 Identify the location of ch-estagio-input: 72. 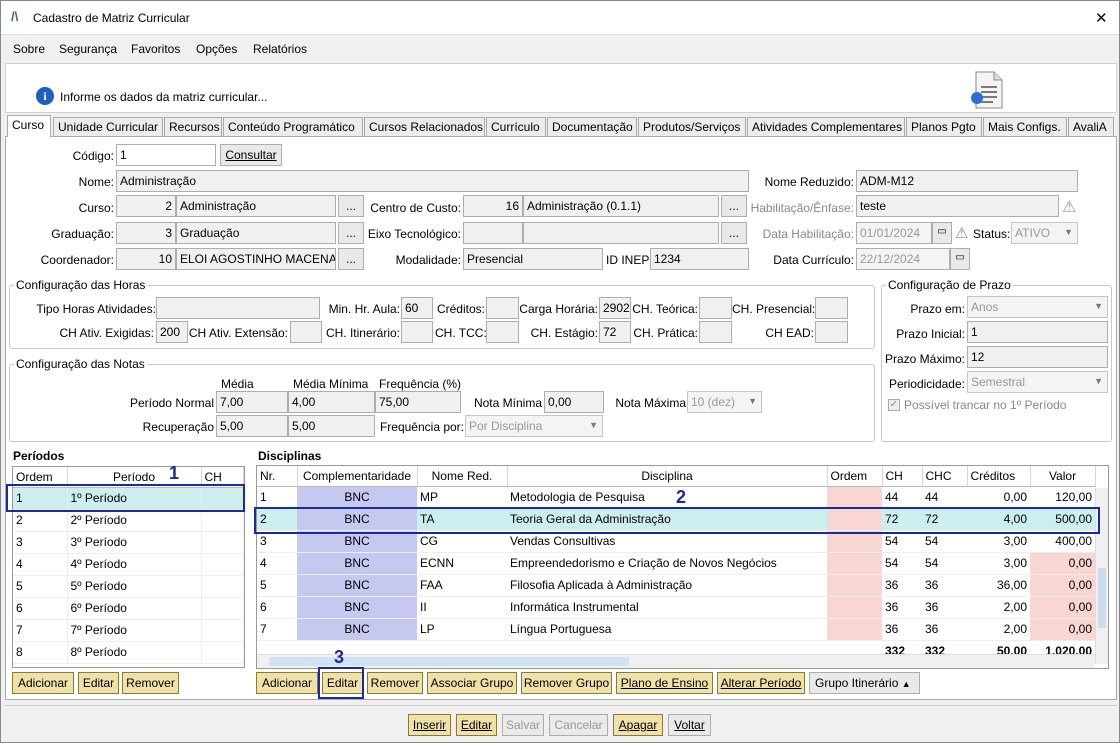
(615, 332).